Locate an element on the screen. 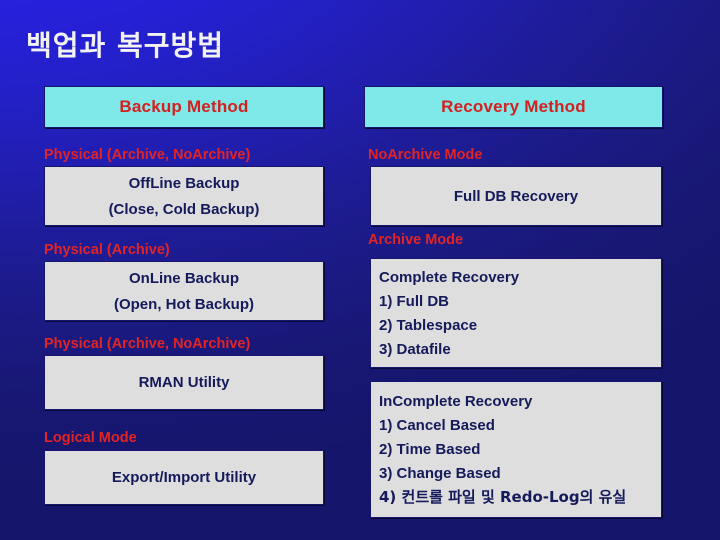 The height and width of the screenshot is (540, 720). recovery-box-complete-line-1: Complete Recovery is located at coordinates (449, 277).